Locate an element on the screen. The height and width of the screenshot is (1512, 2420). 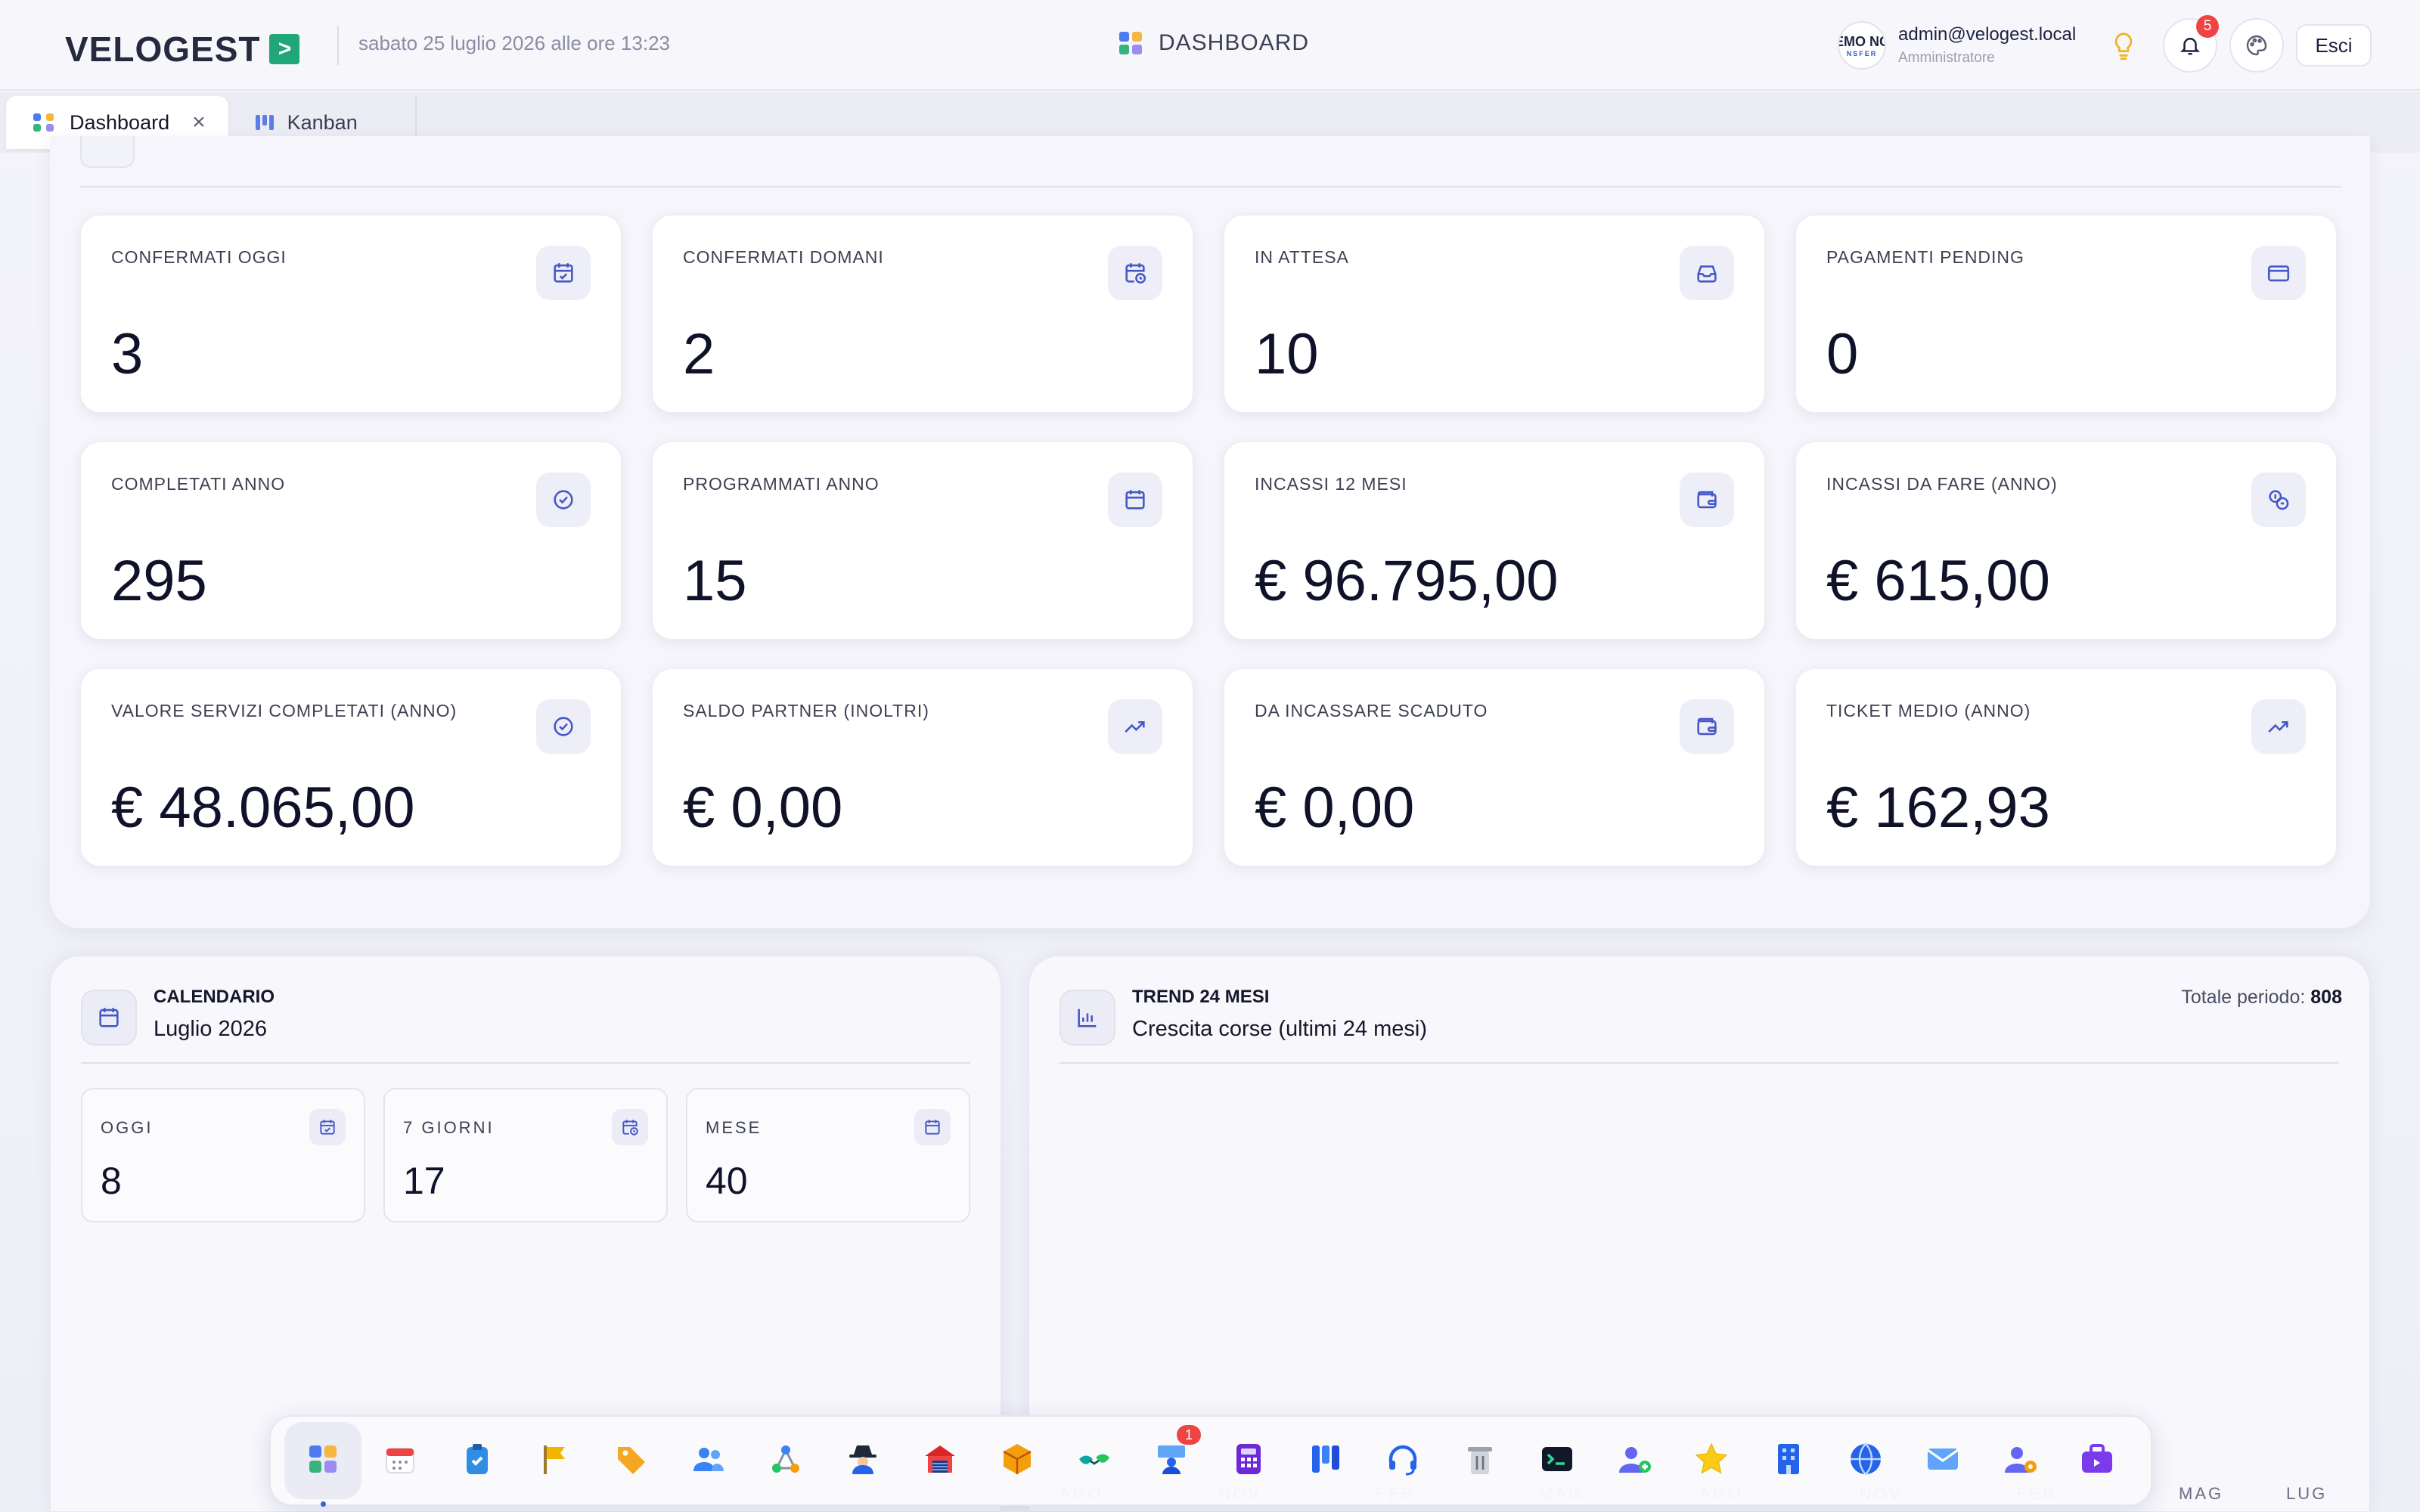
trash-icon is located at coordinates (1480, 1461).